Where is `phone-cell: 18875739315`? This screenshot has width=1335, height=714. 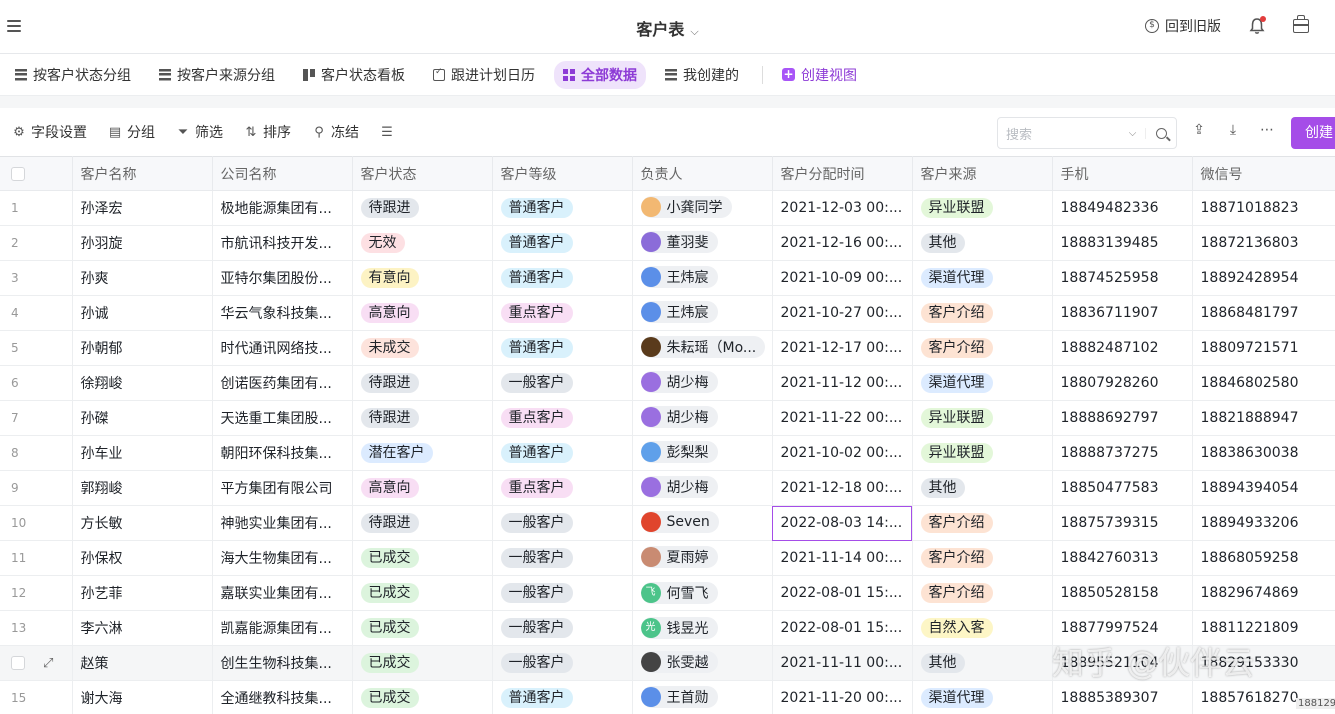 phone-cell: 18875739315 is located at coordinates (1122, 523).